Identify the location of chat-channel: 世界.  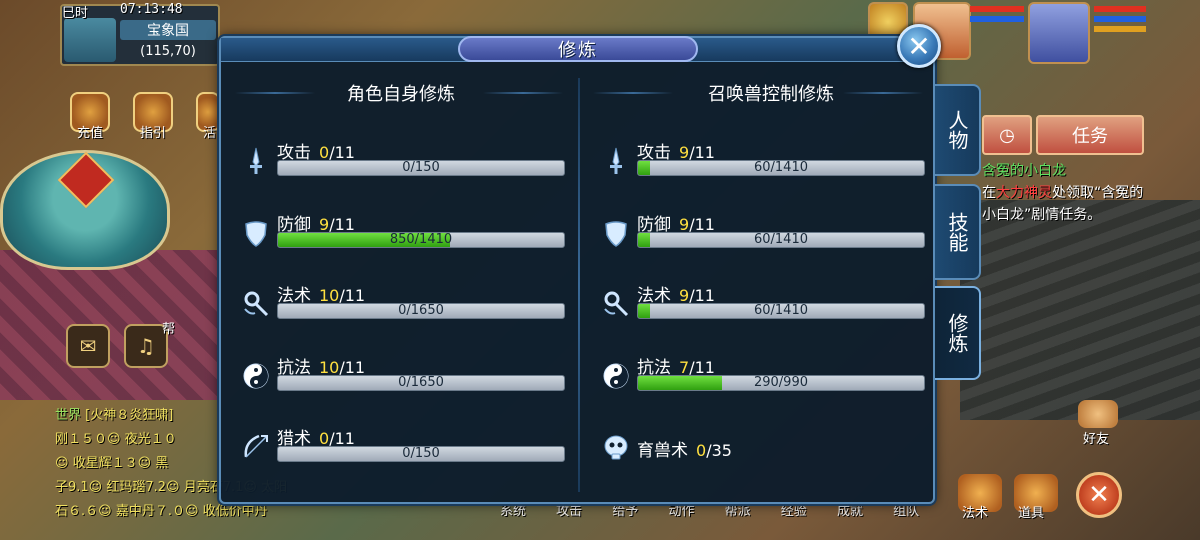
(68, 415).